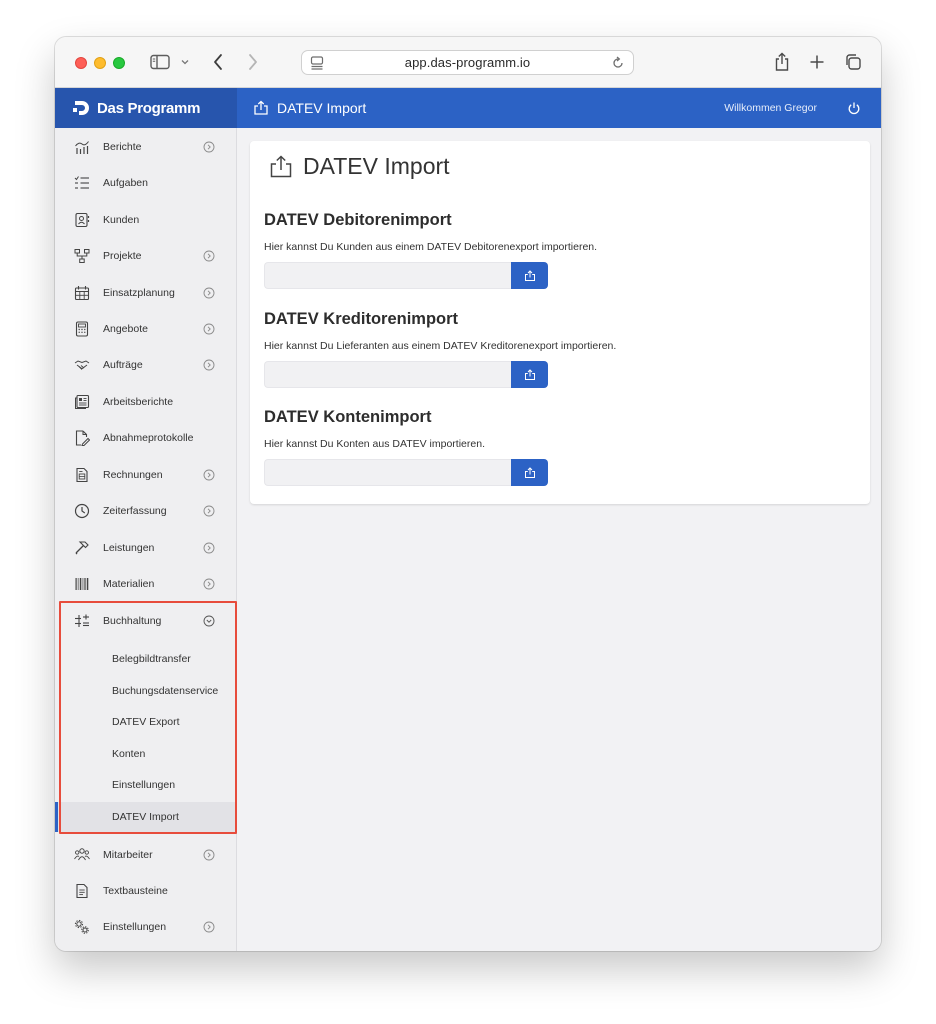 The image size is (936, 1024). Describe the element at coordinates (146, 438) in the screenshot. I see `sidebar-item-abnahmeprotokolle: Abnahmeprotokolle` at that location.